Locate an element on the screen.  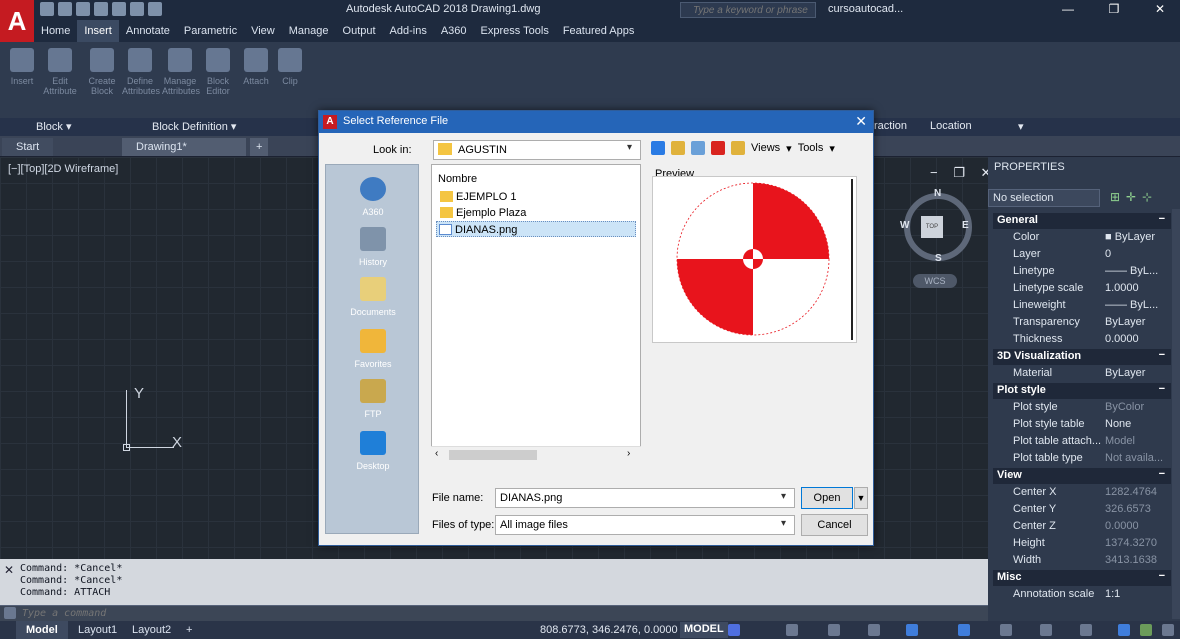
open-icon is located at coordinates (65, 9).